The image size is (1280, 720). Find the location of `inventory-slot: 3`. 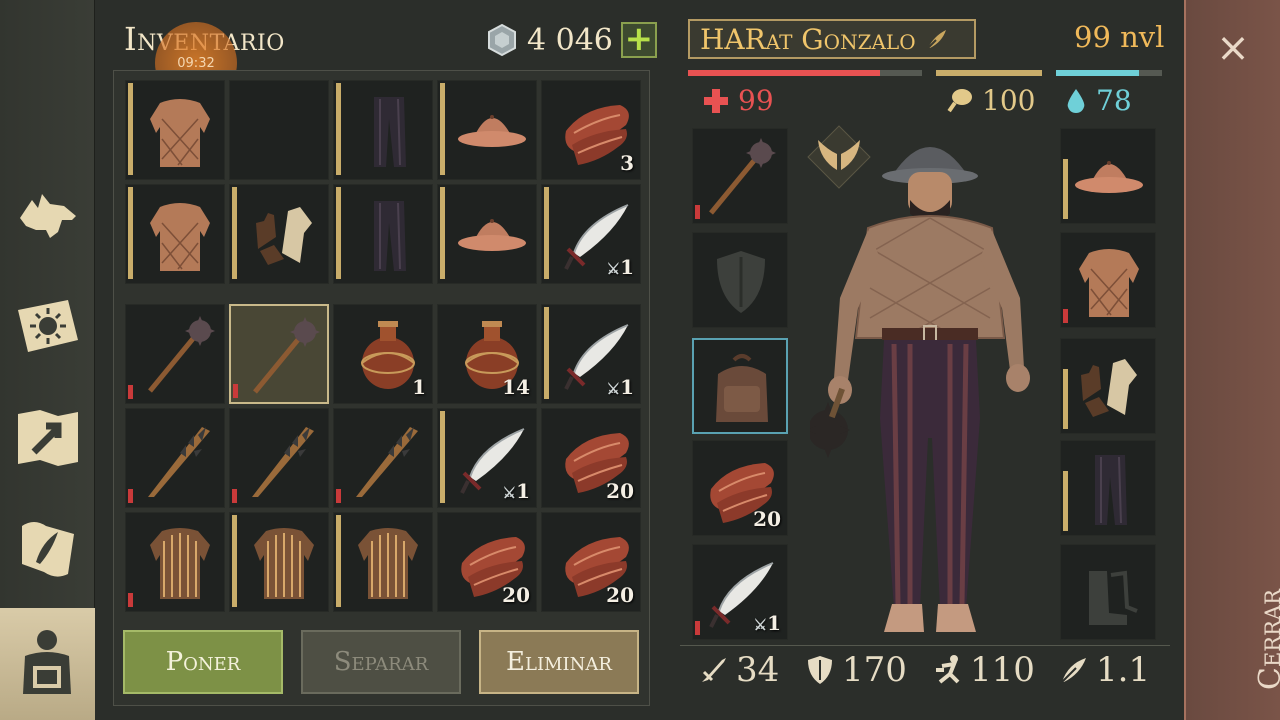

inventory-slot: 3 is located at coordinates (591, 130).